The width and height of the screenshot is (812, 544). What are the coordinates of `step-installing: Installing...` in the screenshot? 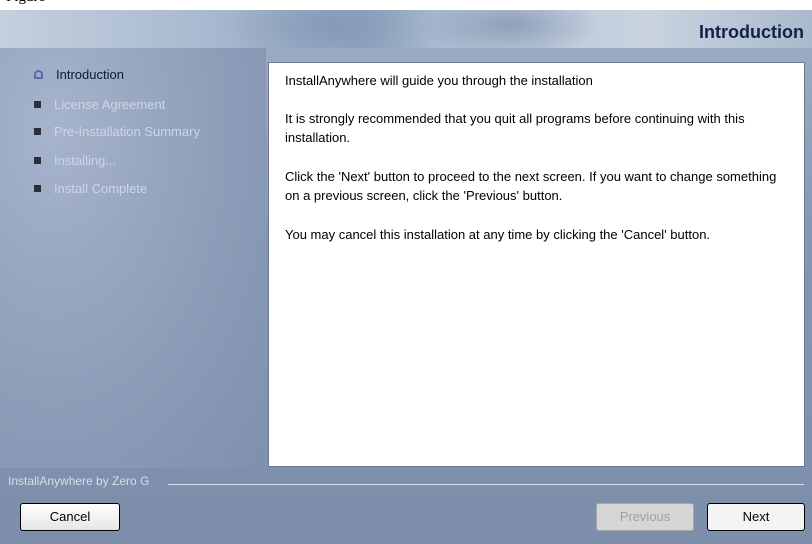 It's located at (75, 160).